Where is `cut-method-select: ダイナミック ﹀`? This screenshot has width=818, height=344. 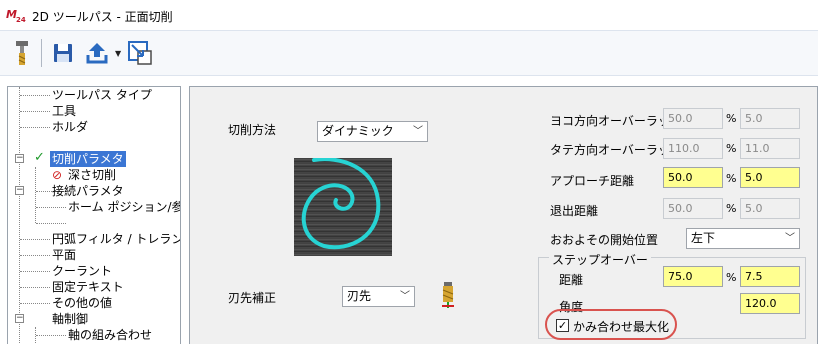 cut-method-select: ダイナミック ﹀ is located at coordinates (372, 131).